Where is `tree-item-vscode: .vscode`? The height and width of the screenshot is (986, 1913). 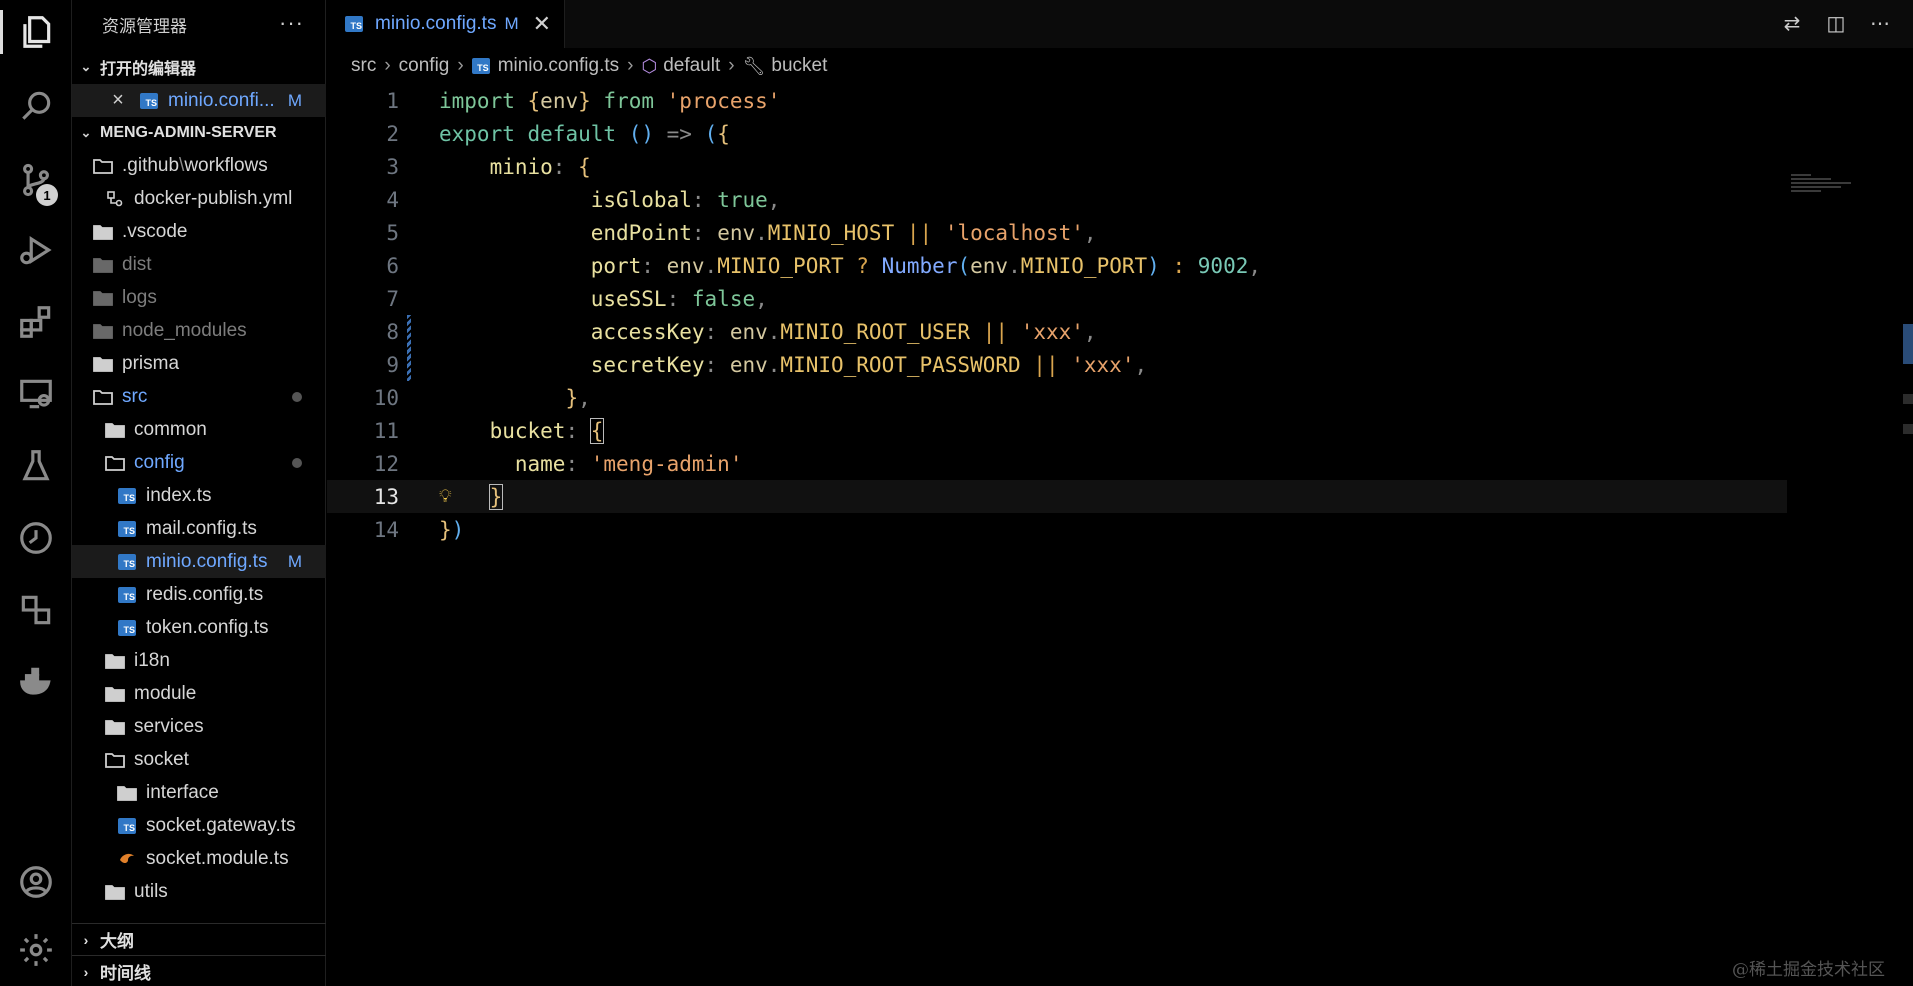
tree-item-vscode: .vscode is located at coordinates (199, 231).